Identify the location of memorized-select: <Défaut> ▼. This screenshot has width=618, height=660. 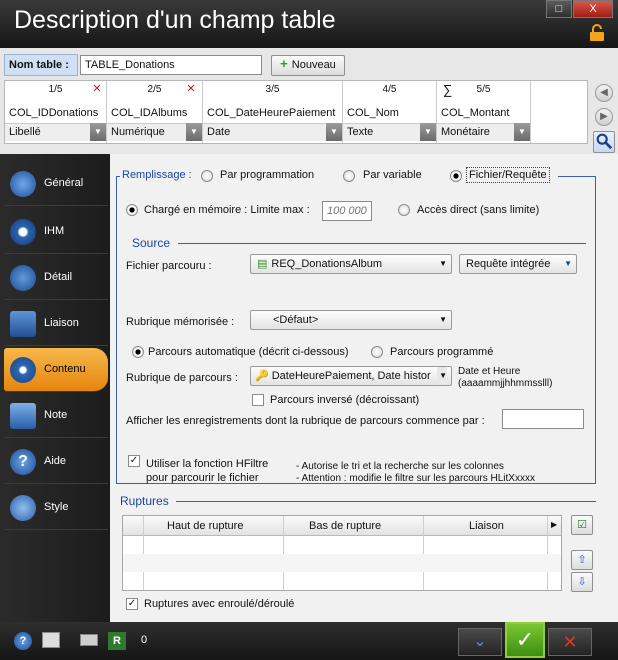
(351, 320).